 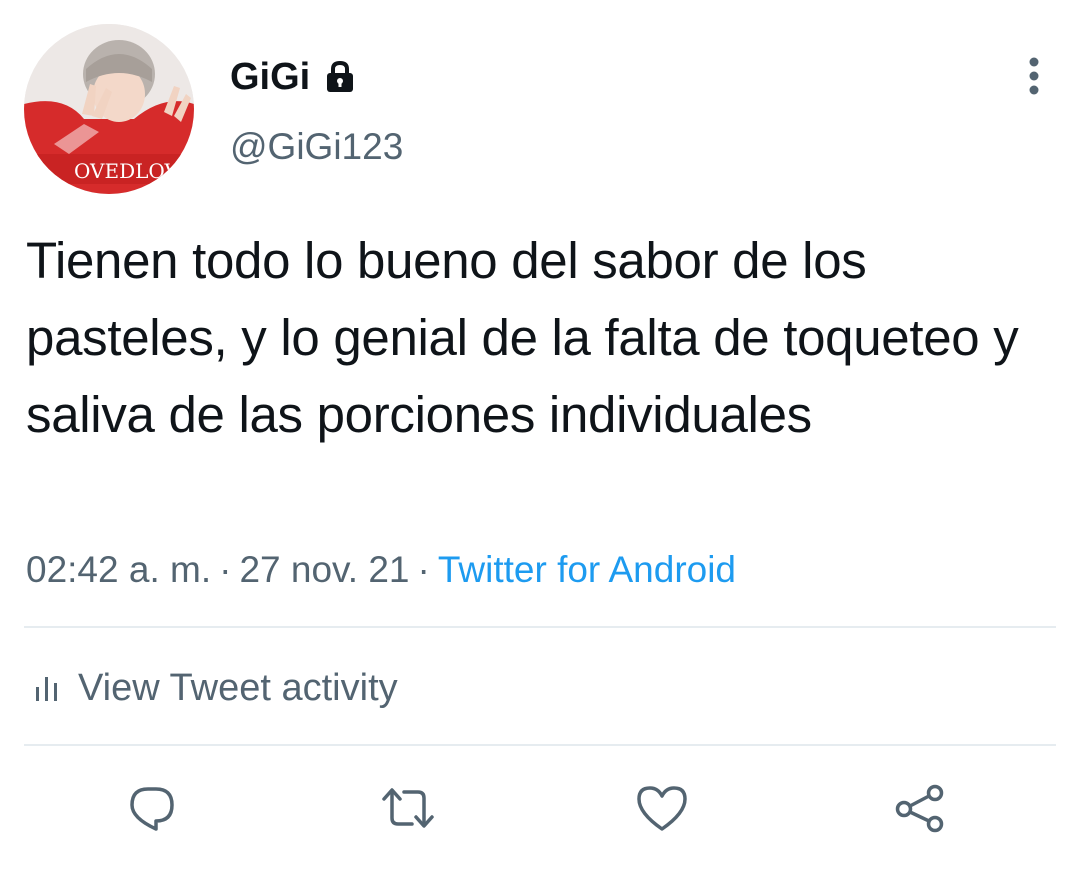 What do you see at coordinates (109, 109) in the screenshot?
I see `avatar: OVEDLOVE` at bounding box center [109, 109].